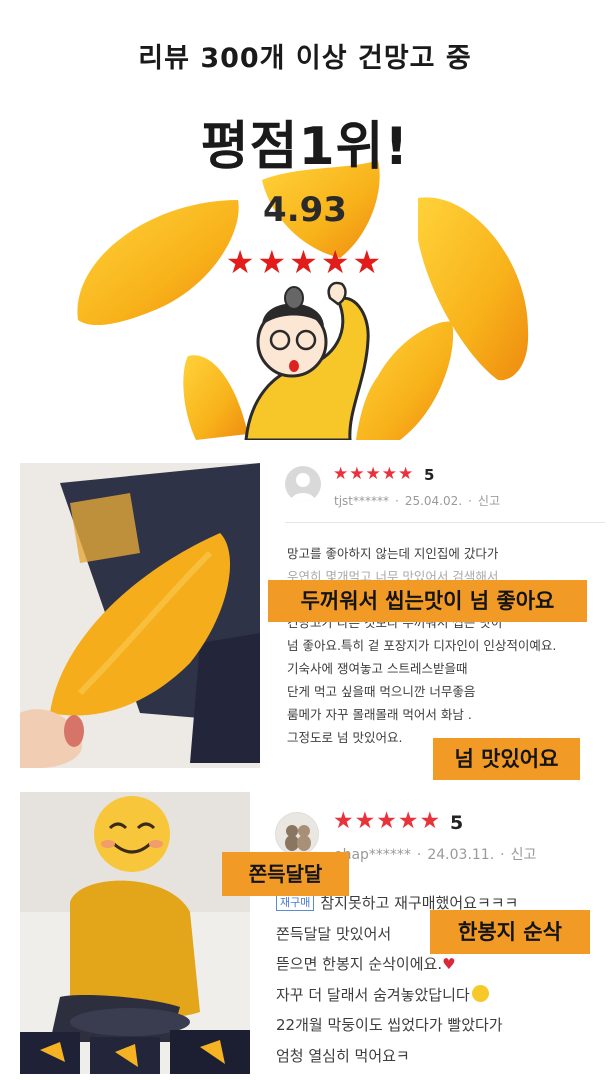  What do you see at coordinates (140, 615) in the screenshot?
I see `review-photo-mango-slice` at bounding box center [140, 615].